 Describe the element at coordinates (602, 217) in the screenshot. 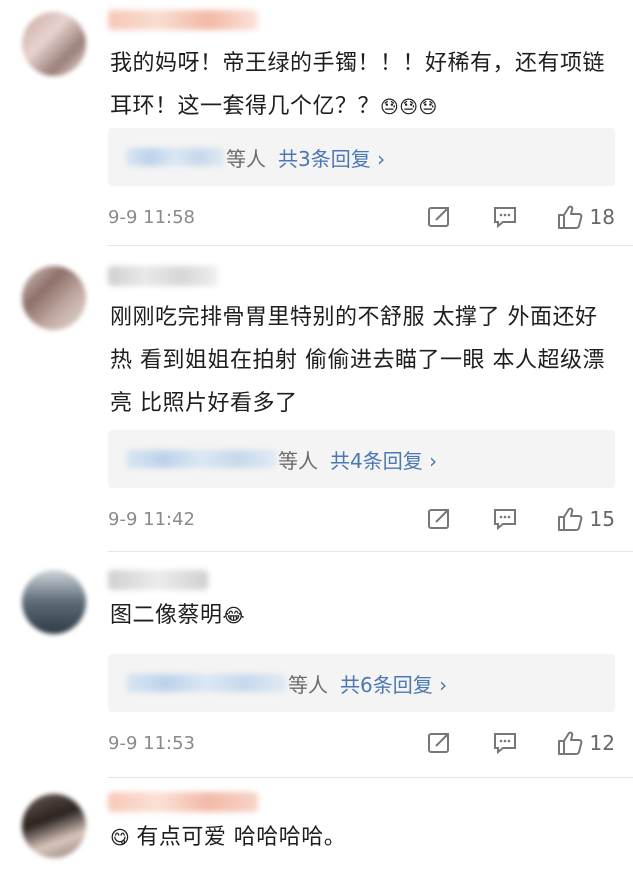

I see `like-count: 18` at that location.